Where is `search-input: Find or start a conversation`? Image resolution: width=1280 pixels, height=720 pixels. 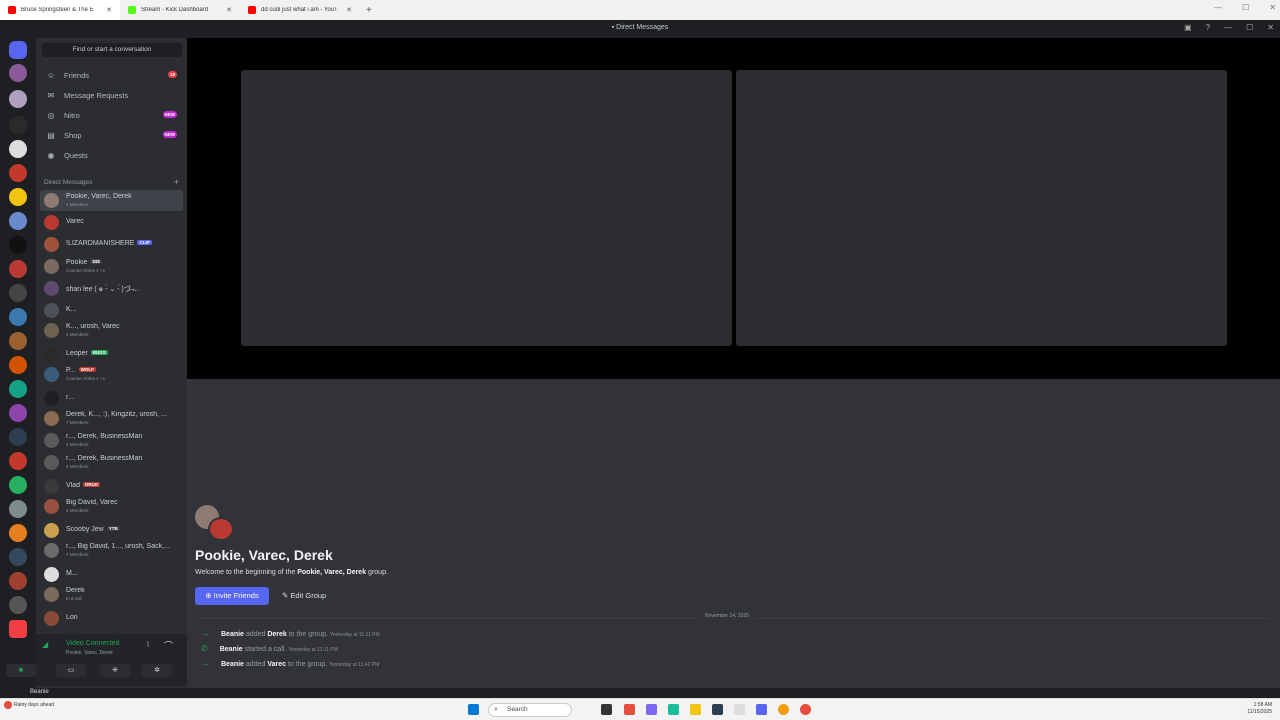
search-input: Find or start a conversation is located at coordinates (112, 50).